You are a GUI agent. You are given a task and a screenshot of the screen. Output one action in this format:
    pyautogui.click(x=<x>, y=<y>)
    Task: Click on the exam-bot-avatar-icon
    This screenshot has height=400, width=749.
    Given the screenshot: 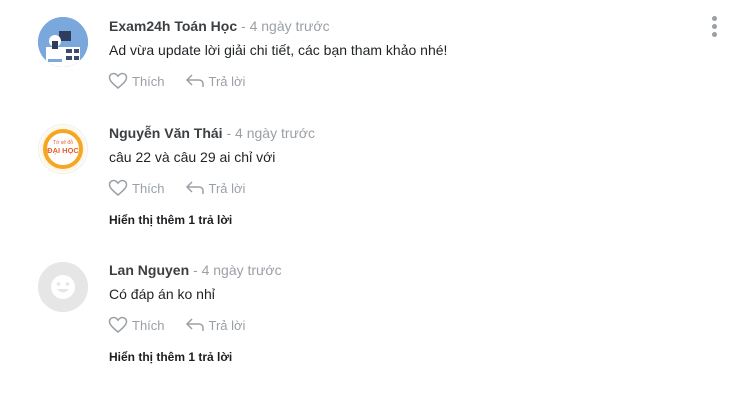 What is the action you would take?
    pyautogui.click(x=63, y=42)
    